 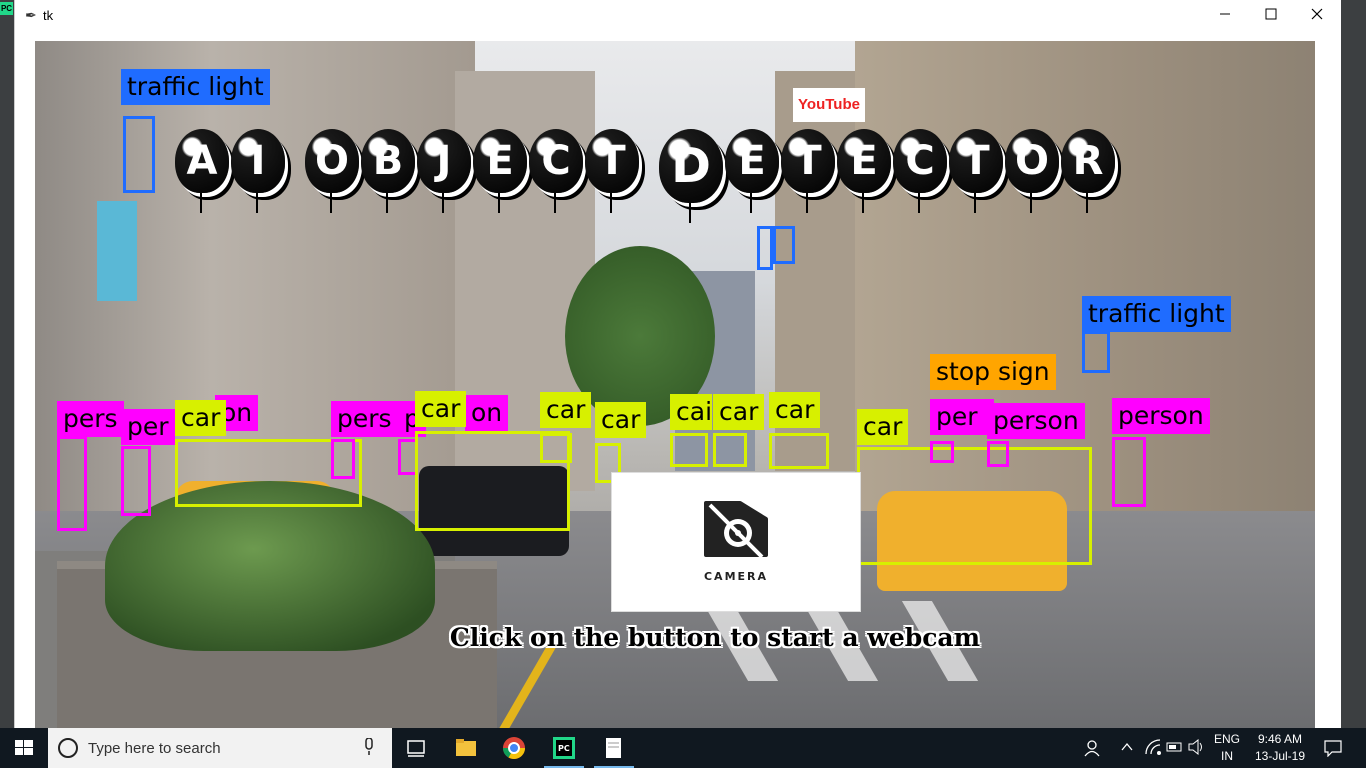 I want to click on file-explorer-icon, so click(x=466, y=747).